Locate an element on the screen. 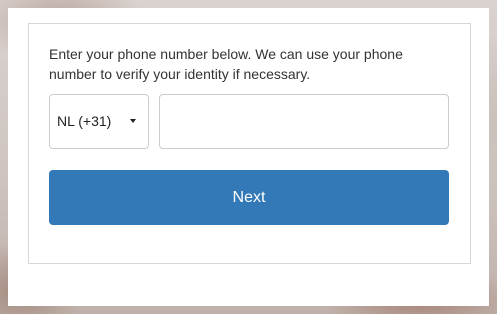 The width and height of the screenshot is (497, 314). next-button: Next is located at coordinates (249, 197).